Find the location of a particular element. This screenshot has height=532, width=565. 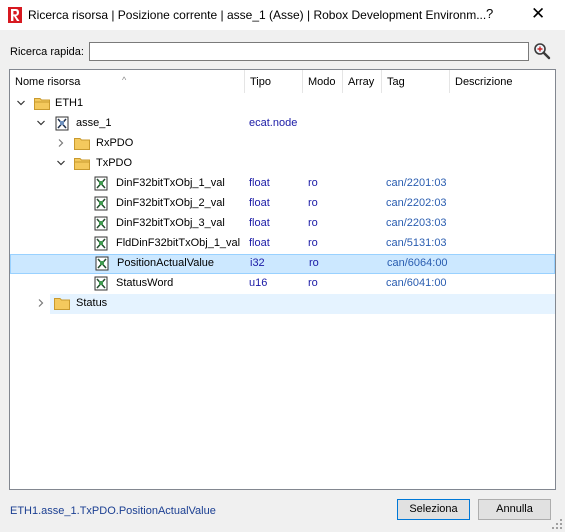

item-tag: can/5131:03 is located at coordinates (416, 243).